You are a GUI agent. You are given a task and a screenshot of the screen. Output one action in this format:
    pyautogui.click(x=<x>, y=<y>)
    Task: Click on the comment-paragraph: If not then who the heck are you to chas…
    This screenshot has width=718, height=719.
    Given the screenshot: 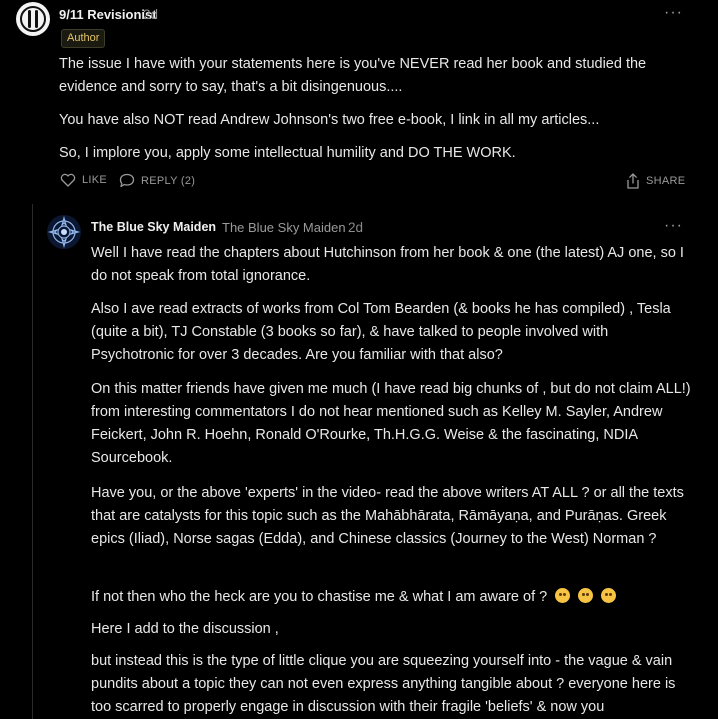 What is the action you would take?
    pyautogui.click(x=319, y=597)
    